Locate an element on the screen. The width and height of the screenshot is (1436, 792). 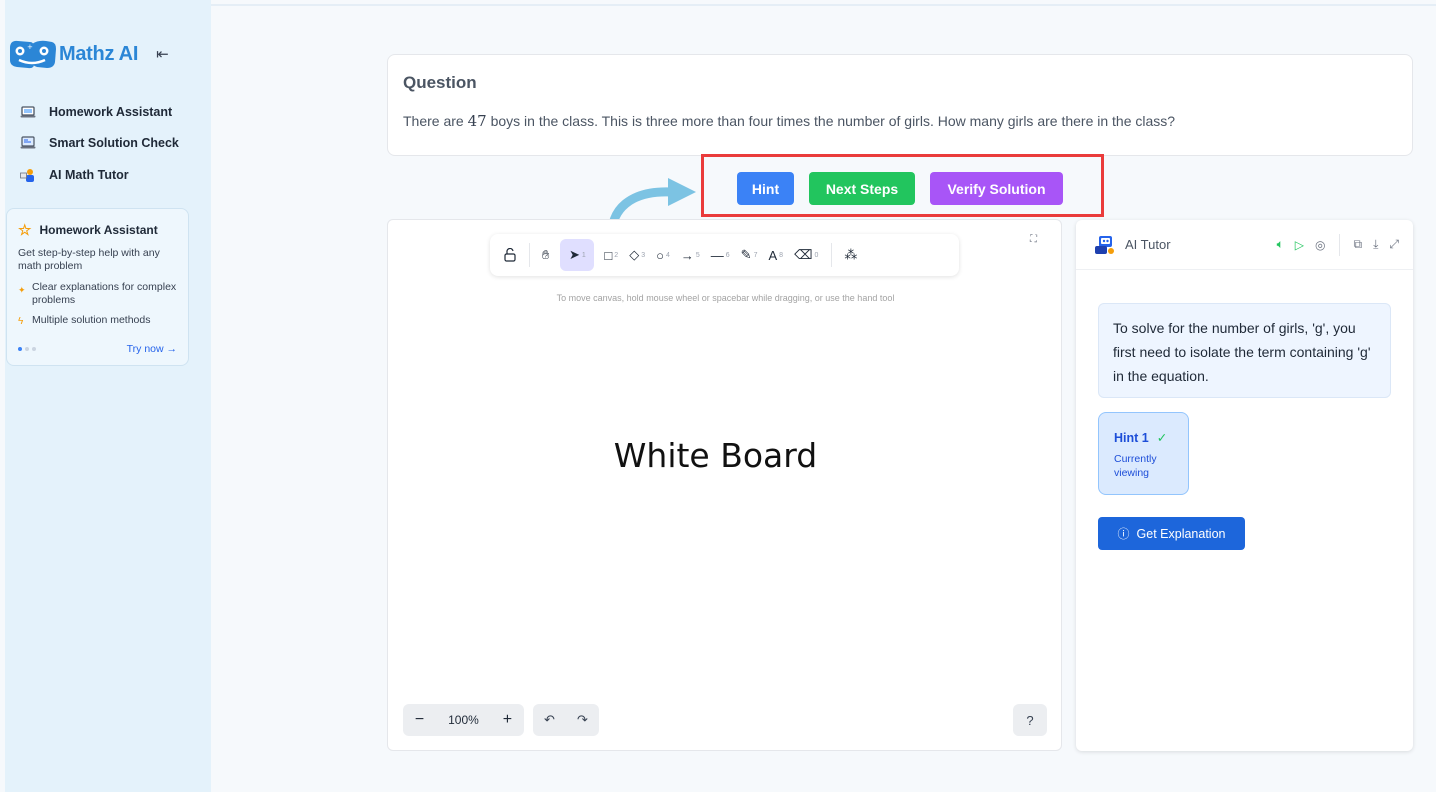
verify-solution-button: Verify Solution is located at coordinates (996, 188).